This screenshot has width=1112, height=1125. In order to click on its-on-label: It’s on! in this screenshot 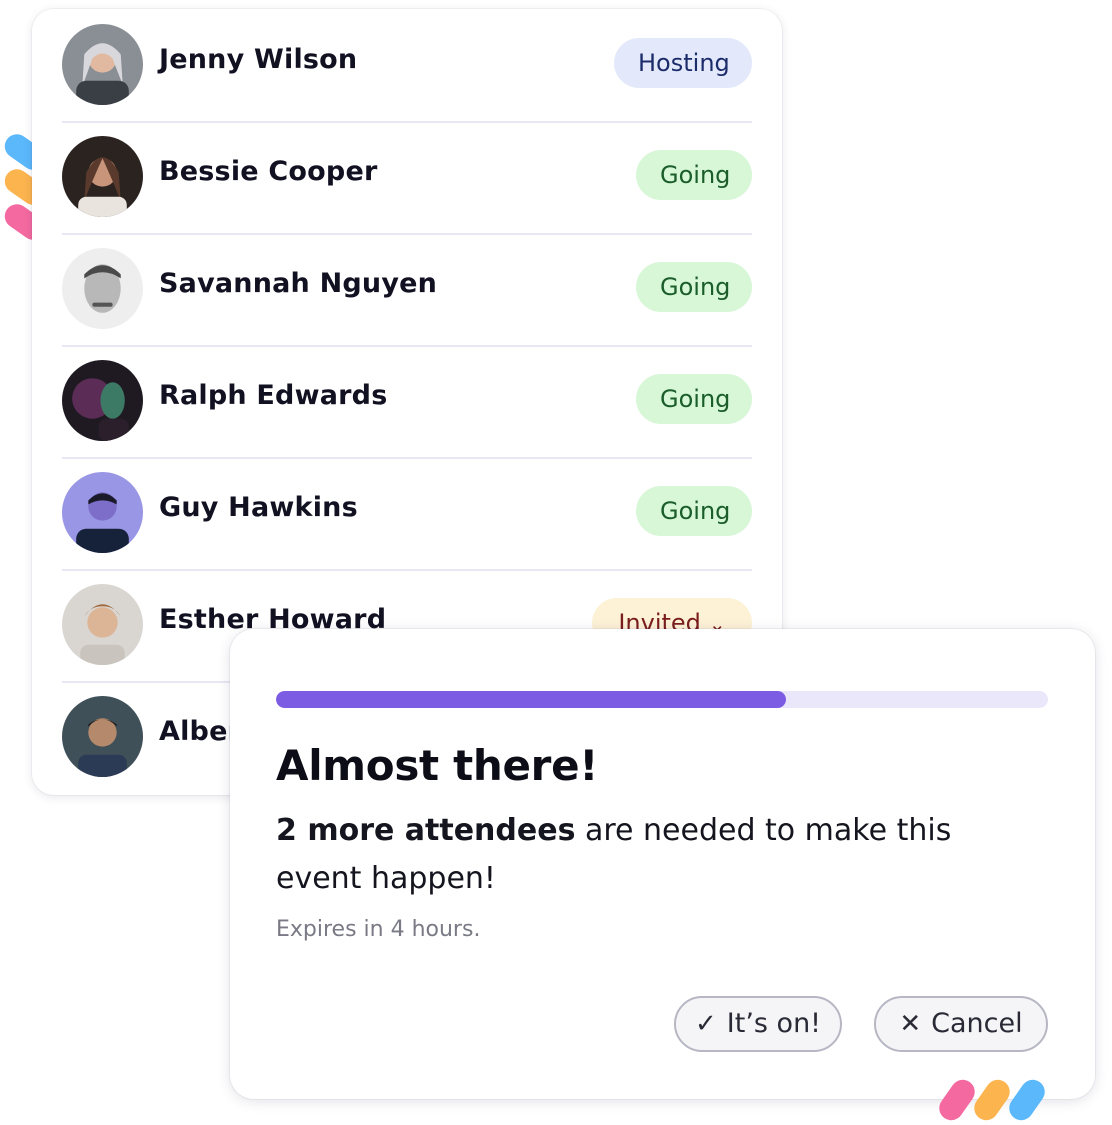, I will do `click(774, 1023)`.